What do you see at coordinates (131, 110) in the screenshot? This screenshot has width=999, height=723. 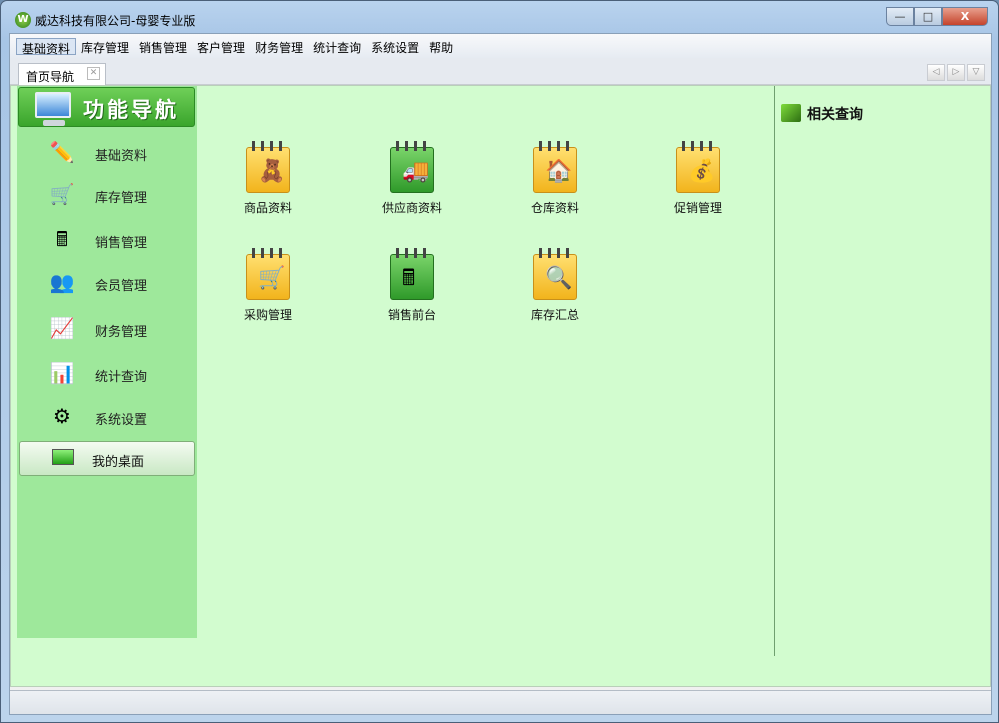 I see `nav-header-title: 功能导航` at bounding box center [131, 110].